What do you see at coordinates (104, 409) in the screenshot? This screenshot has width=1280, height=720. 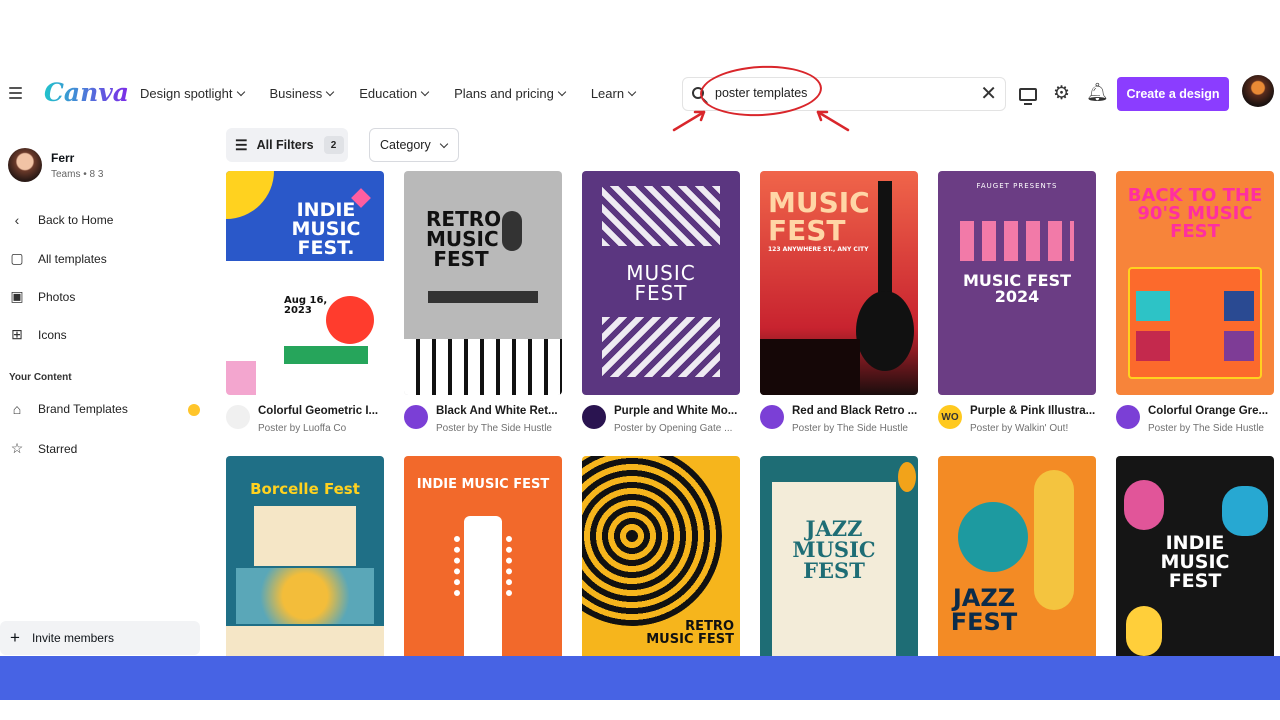 I see `sidebar-item-brand-templates: ⌂ Brand Templates` at bounding box center [104, 409].